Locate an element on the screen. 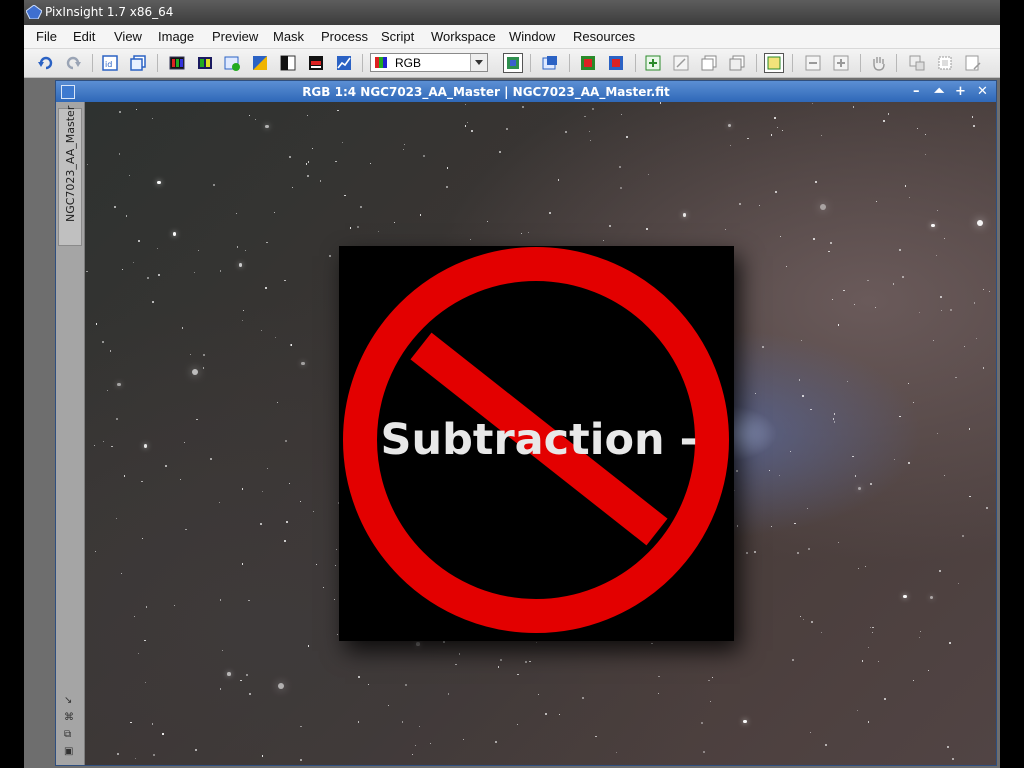 The width and height of the screenshot is (1024, 768). mask-icon is located at coordinates (260, 63).